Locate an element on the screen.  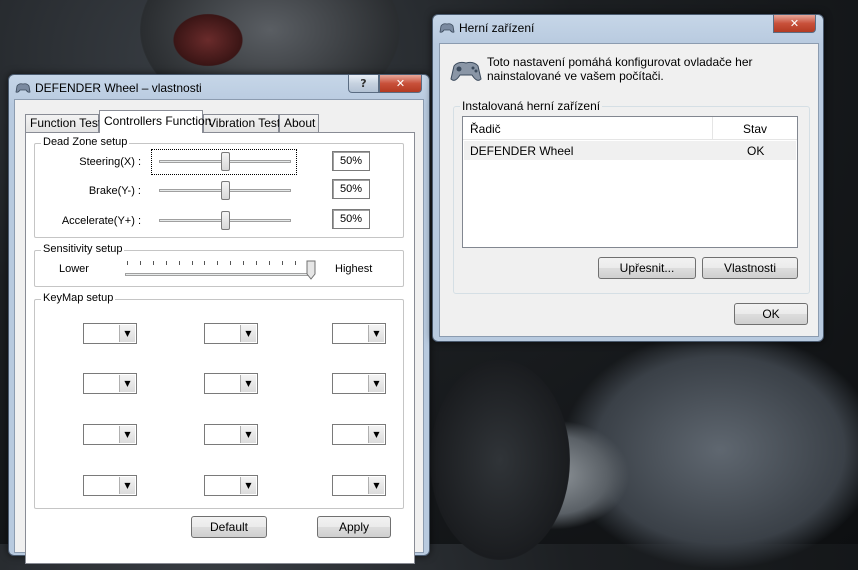
dead-zone-legend: Dead Zone setup is located at coordinates (85, 142).